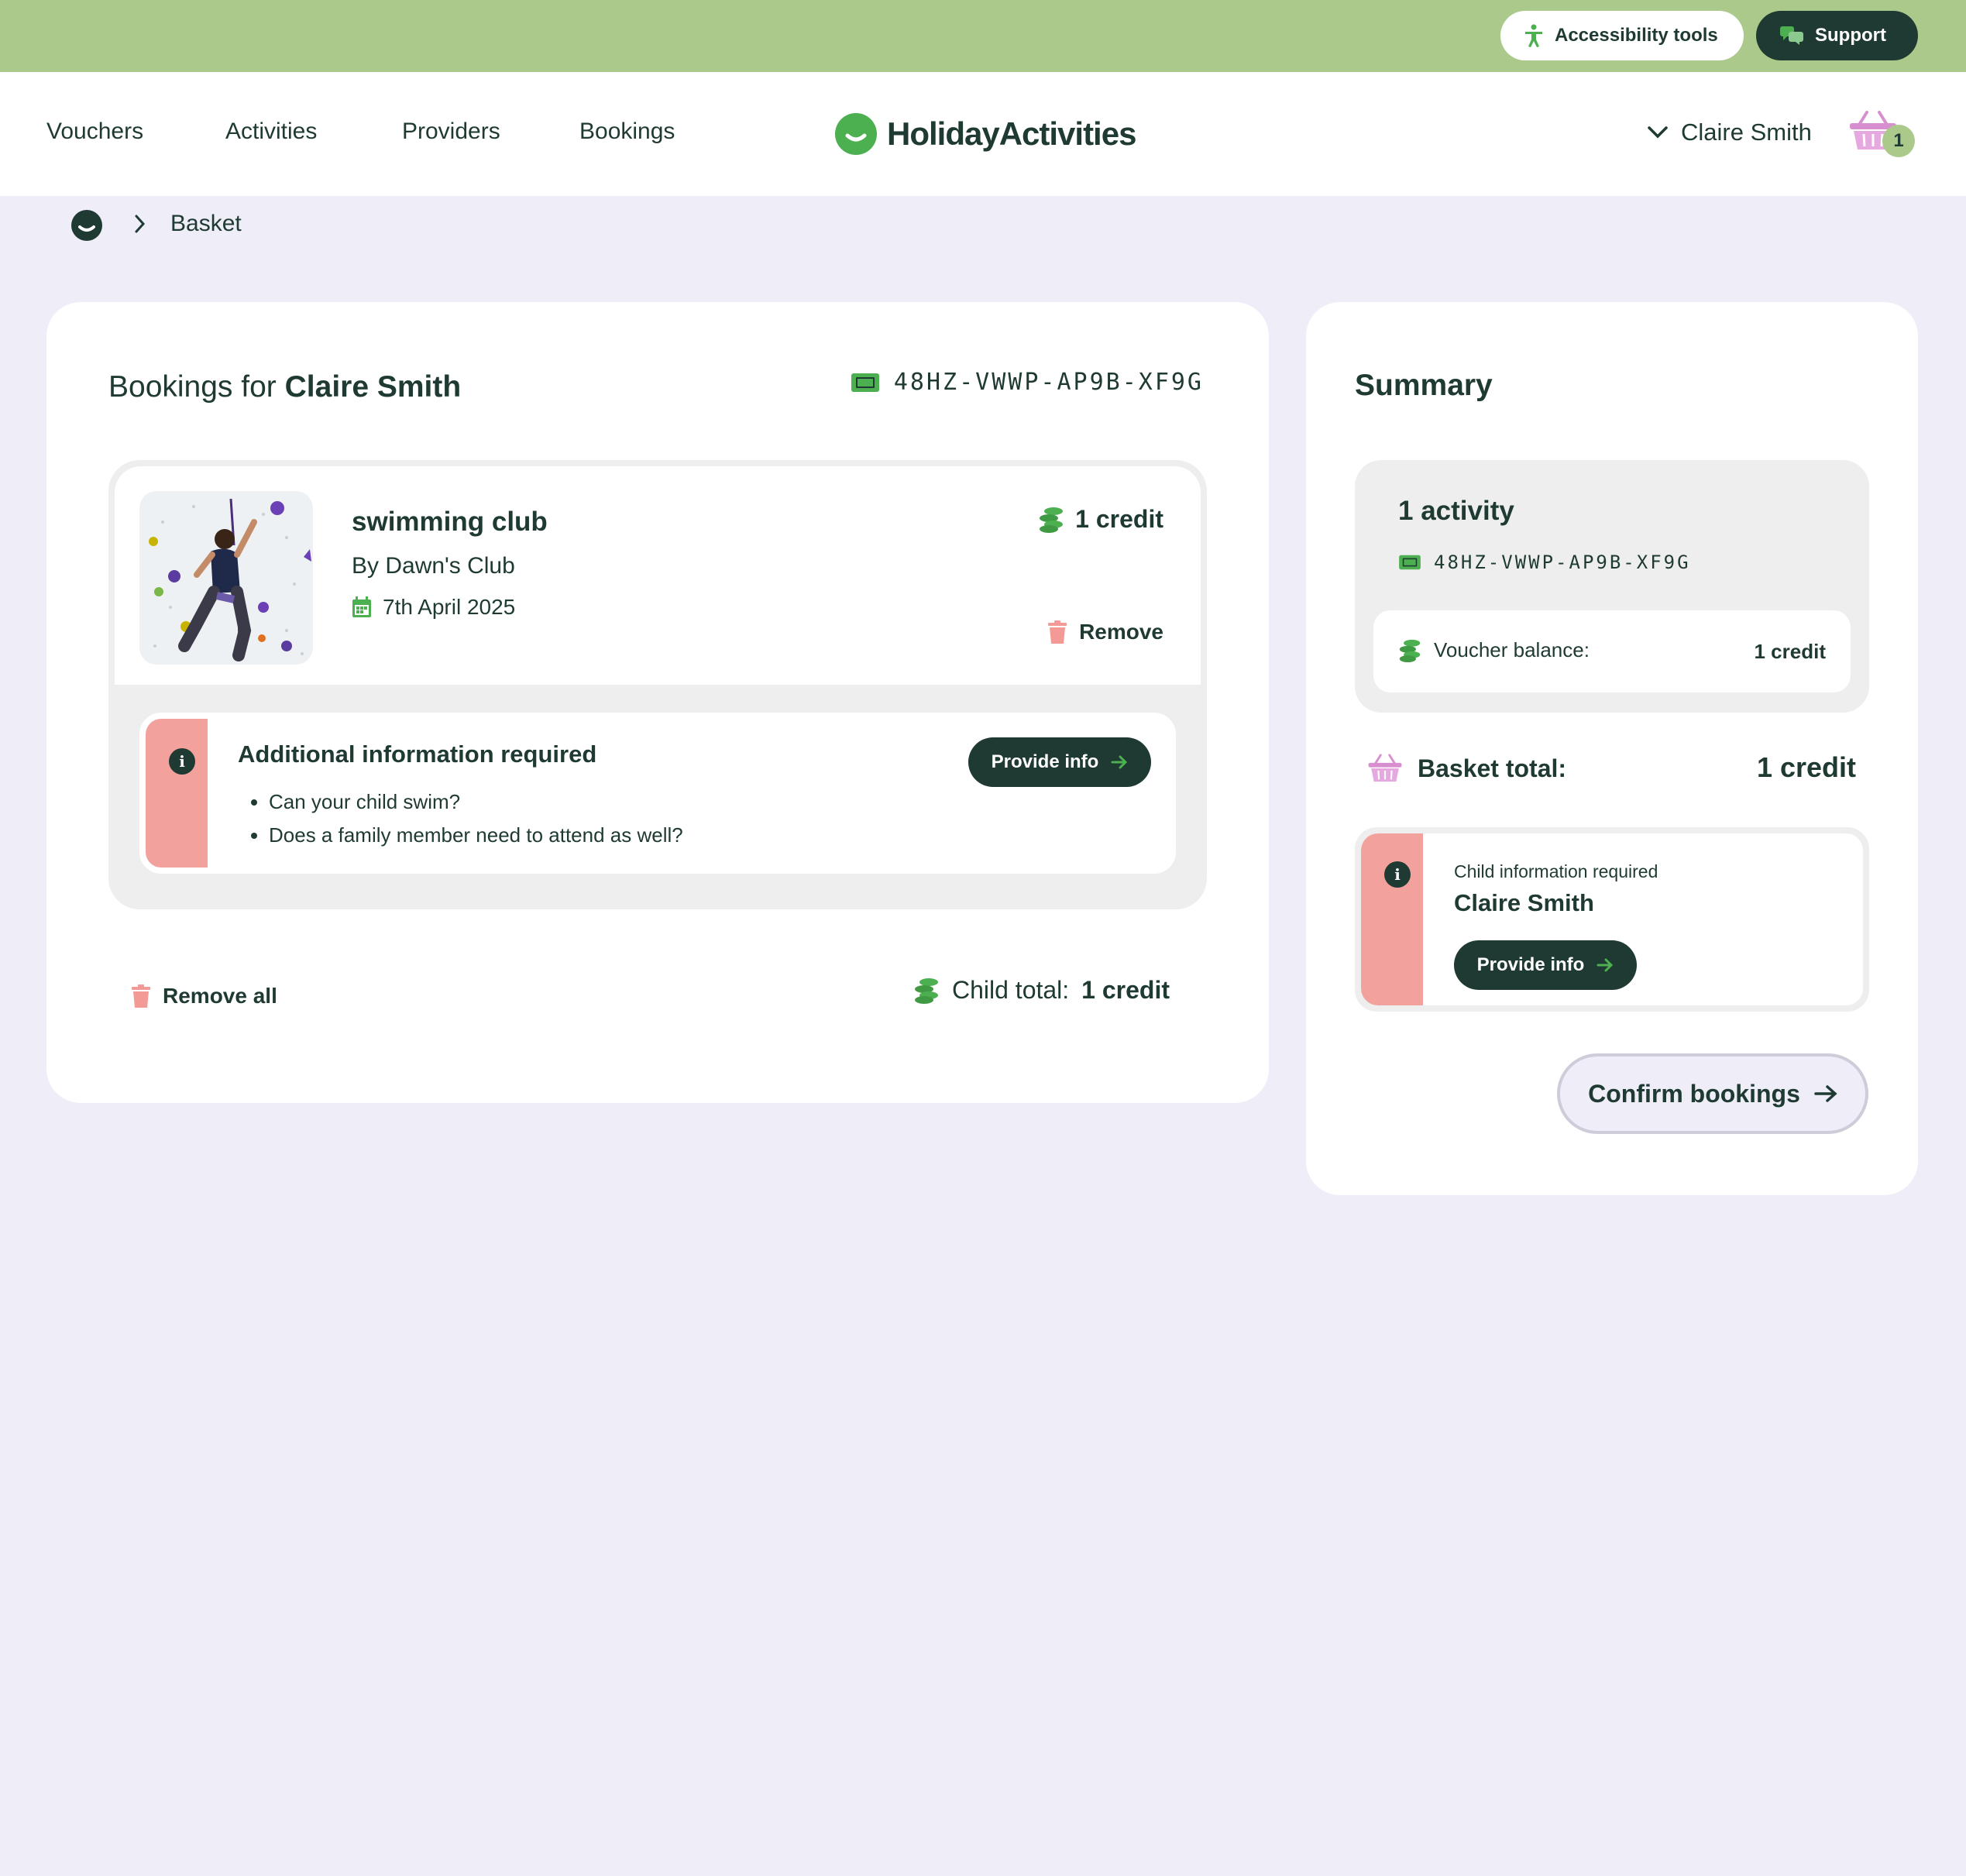 The width and height of the screenshot is (1966, 1876). What do you see at coordinates (1791, 651) in the screenshot?
I see `voucher-balance-value: 1 credit` at bounding box center [1791, 651].